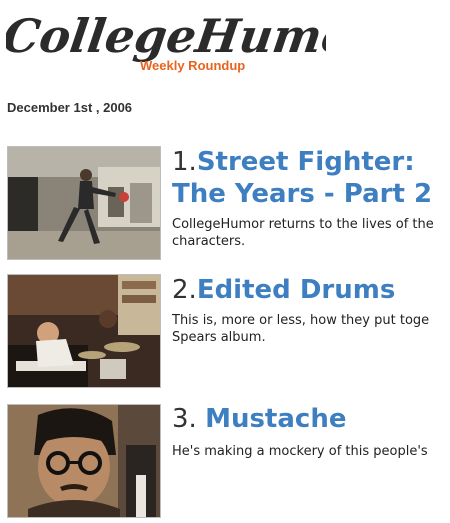 Image resolution: width=450 pixels, height=523 pixels. I want to click on video-description-line-1: This is, more or less, how they put toge, so click(301, 320).